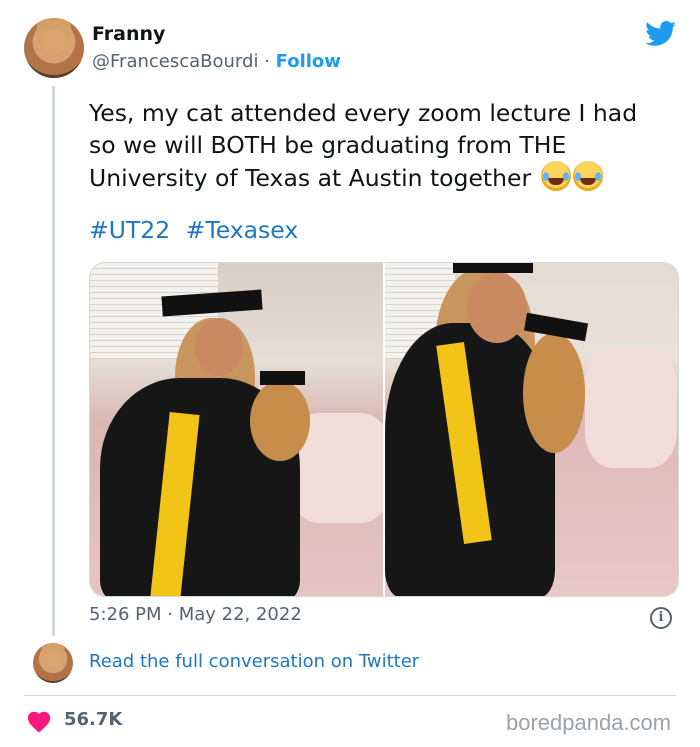  I want to click on hashtag-row: #UT22 #Texasex, so click(197, 230).